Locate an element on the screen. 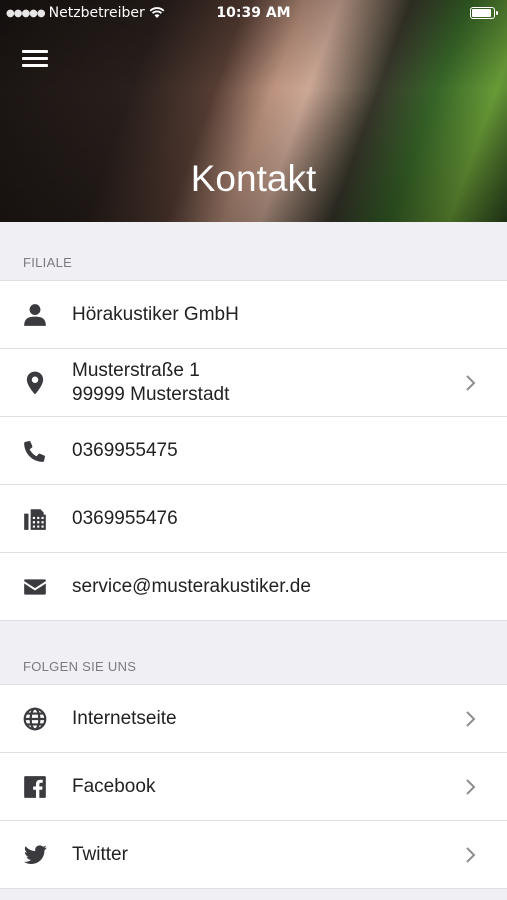 The height and width of the screenshot is (900, 507). address-city: 99999 Musterstadt is located at coordinates (151, 394).